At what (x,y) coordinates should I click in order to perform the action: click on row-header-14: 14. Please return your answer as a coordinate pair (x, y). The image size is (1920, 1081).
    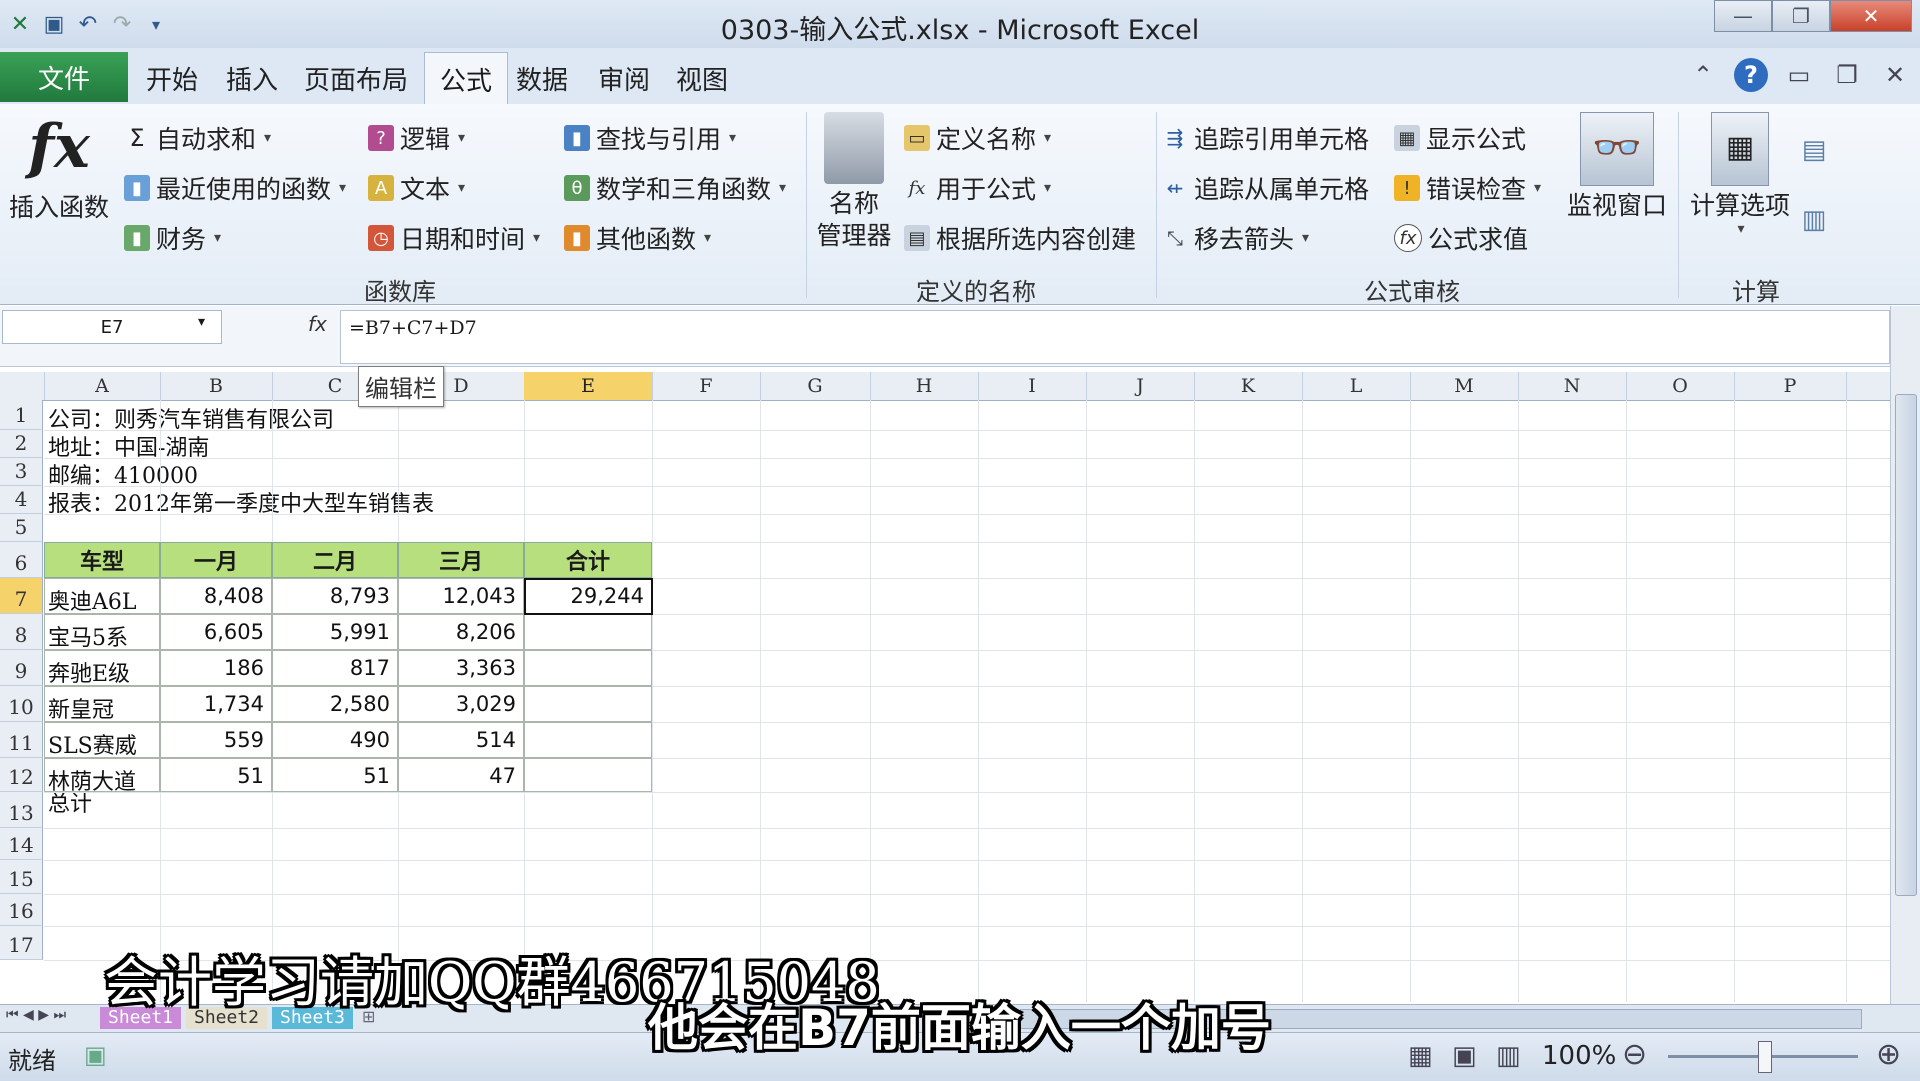
    Looking at the image, I should click on (21, 844).